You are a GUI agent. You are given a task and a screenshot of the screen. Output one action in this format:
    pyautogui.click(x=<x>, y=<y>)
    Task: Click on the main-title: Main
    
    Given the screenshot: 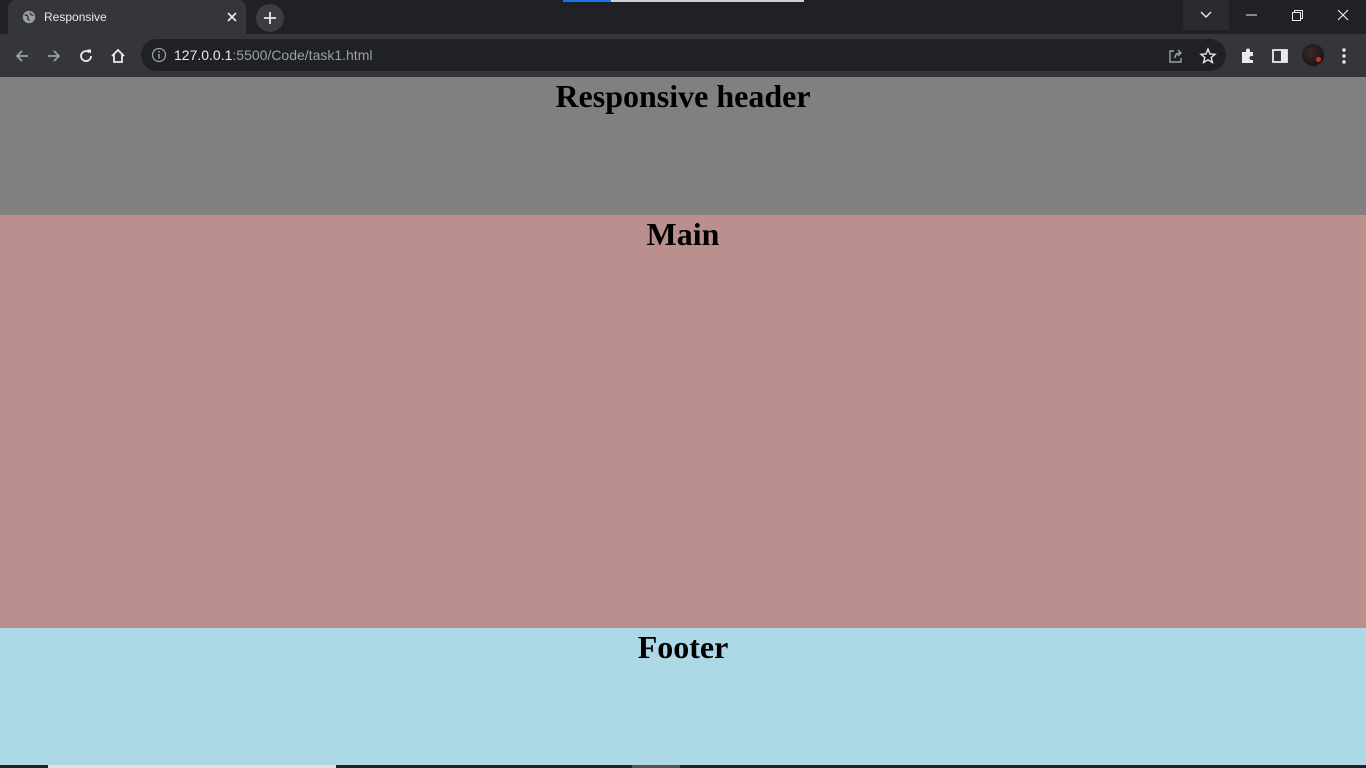 What is the action you would take?
    pyautogui.click(x=683, y=234)
    